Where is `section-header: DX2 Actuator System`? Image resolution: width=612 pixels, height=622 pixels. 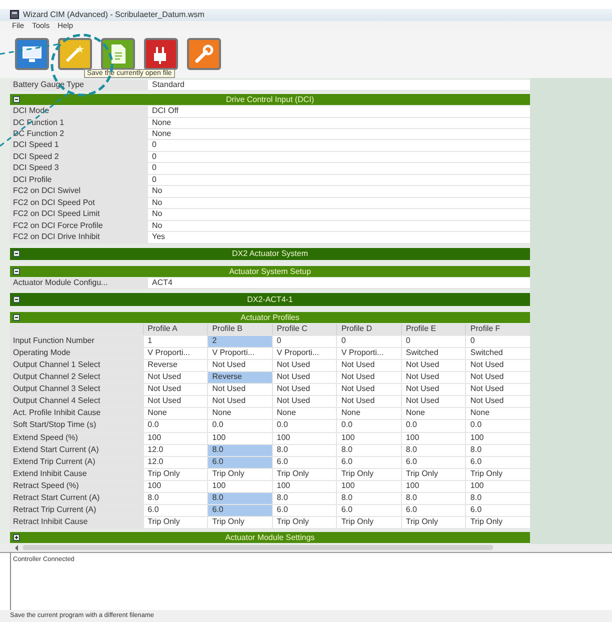 section-header: DX2 Actuator System is located at coordinates (270, 254).